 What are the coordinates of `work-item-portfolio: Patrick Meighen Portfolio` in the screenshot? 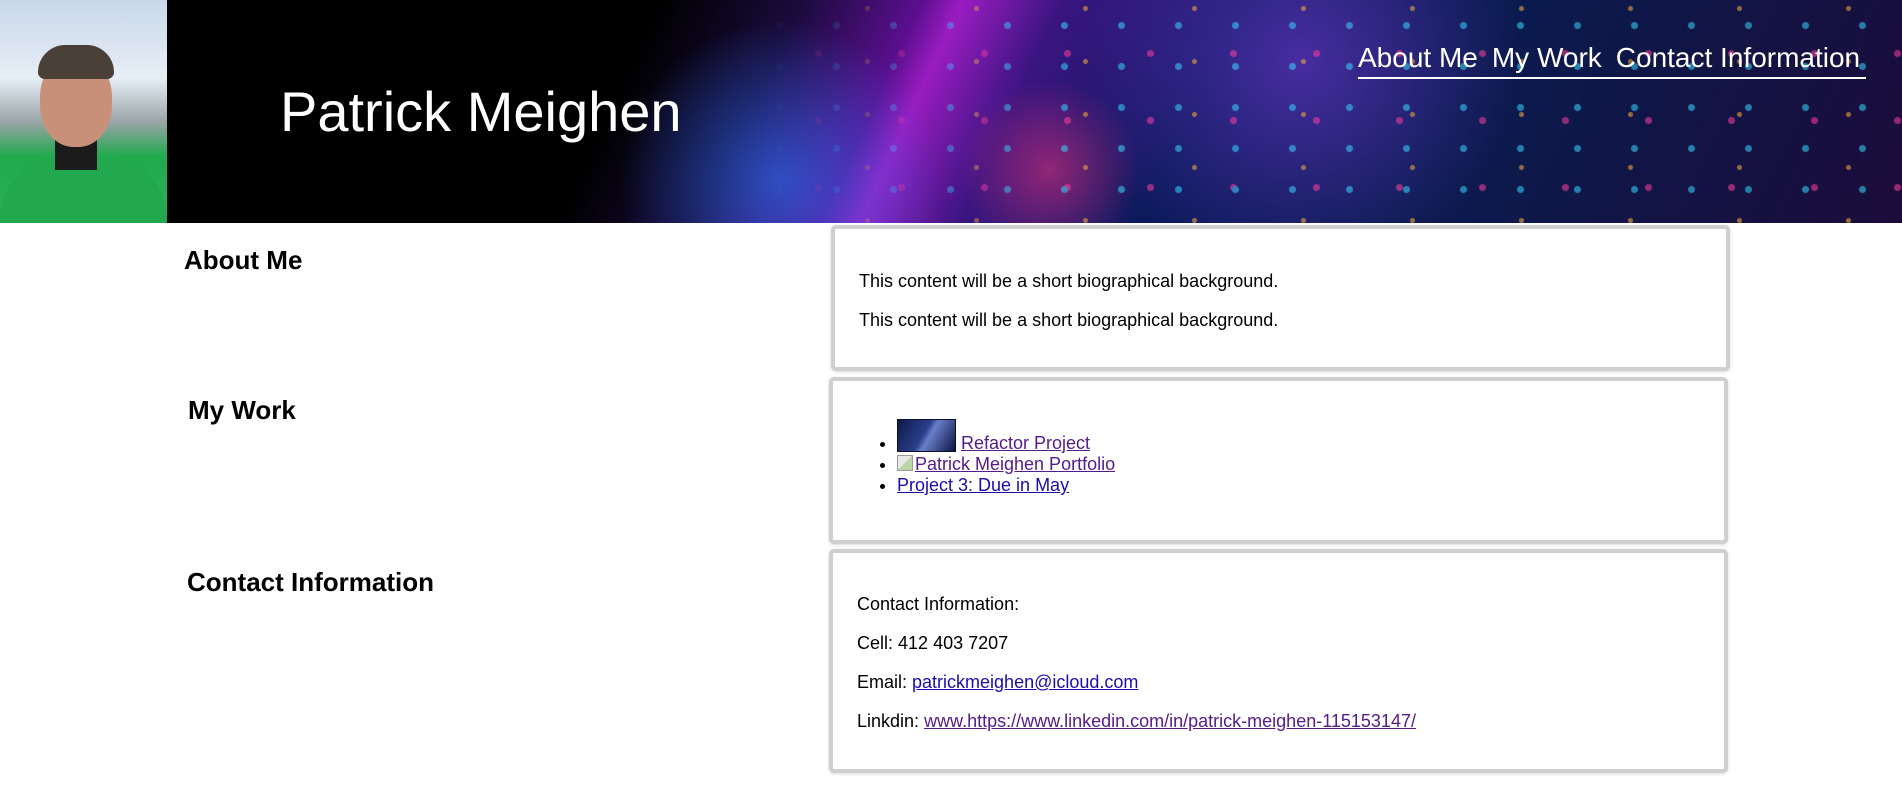 It's located at (1006, 464).